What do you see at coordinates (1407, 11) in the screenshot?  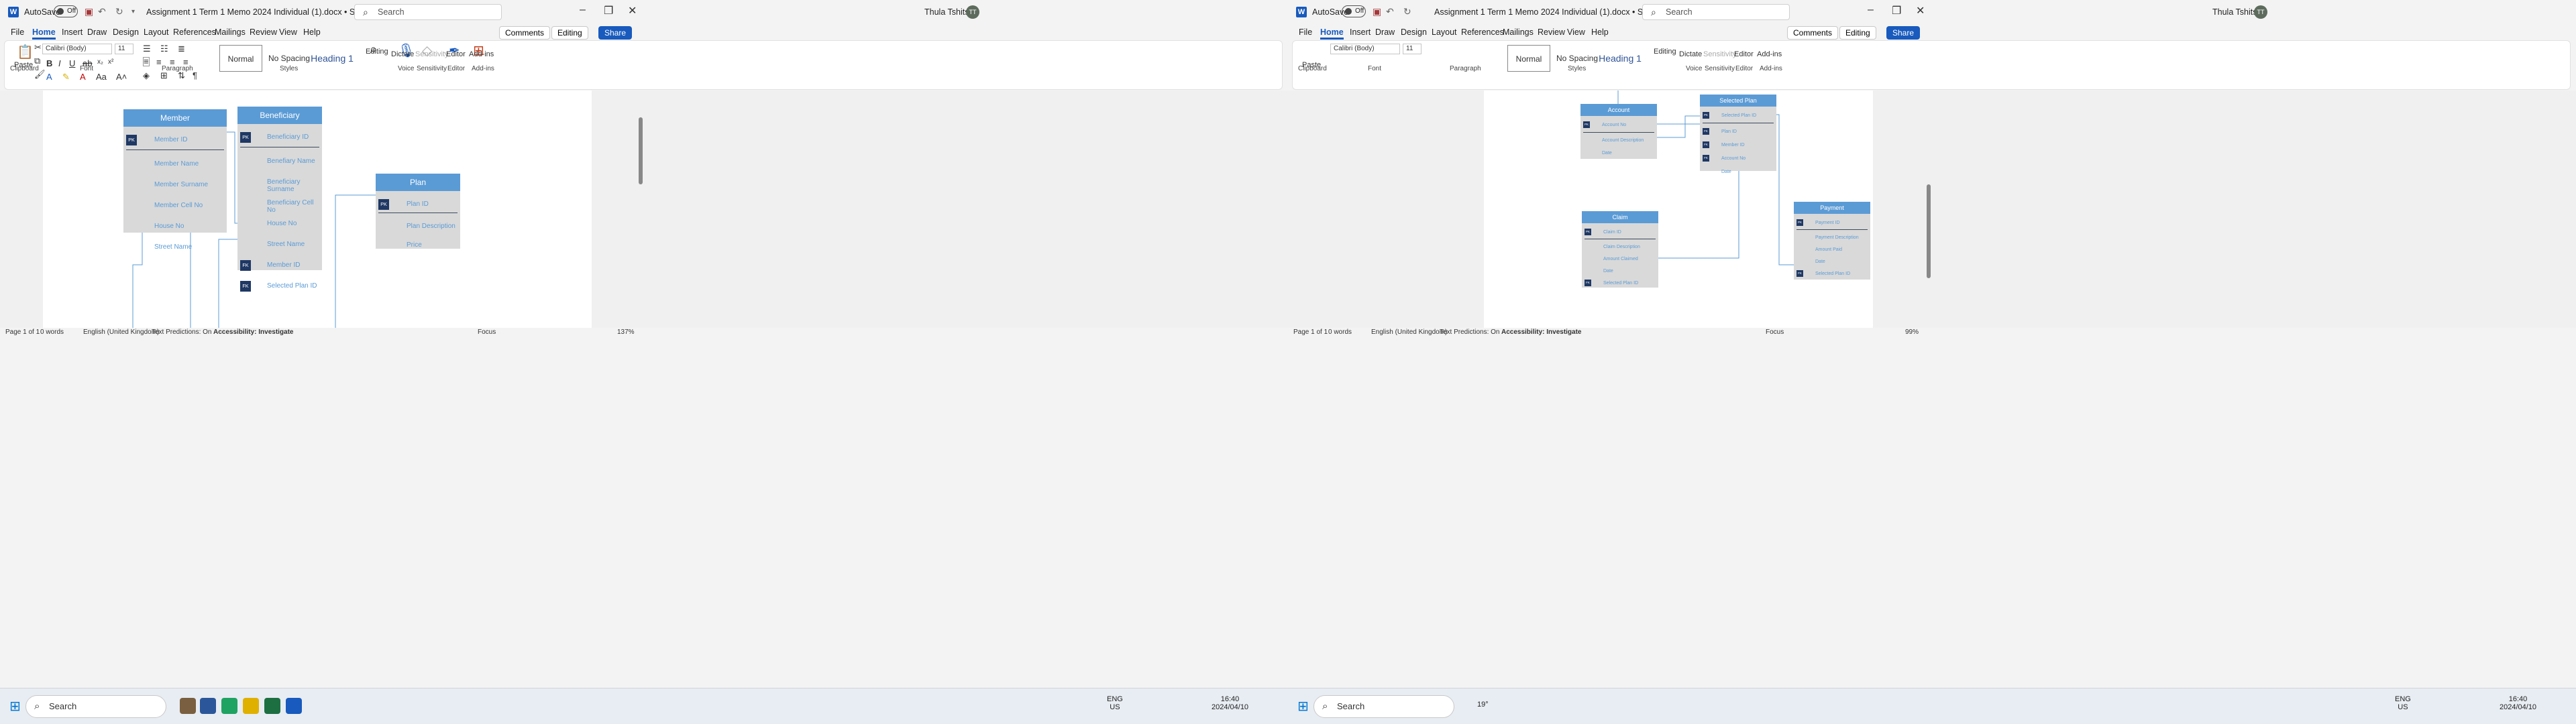 I see `redo-icon: ↻` at bounding box center [1407, 11].